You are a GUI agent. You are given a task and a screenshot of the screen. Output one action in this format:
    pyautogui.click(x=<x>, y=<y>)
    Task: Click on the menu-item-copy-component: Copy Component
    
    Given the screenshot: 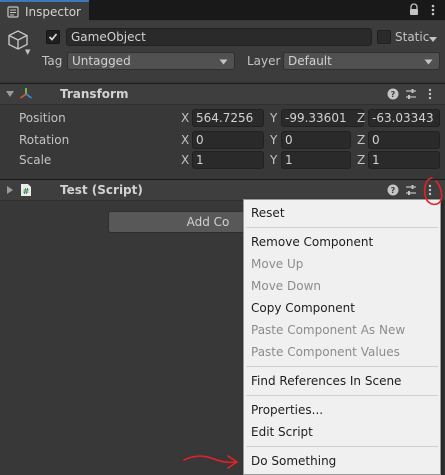 What is the action you would take?
    pyautogui.click(x=303, y=308)
    